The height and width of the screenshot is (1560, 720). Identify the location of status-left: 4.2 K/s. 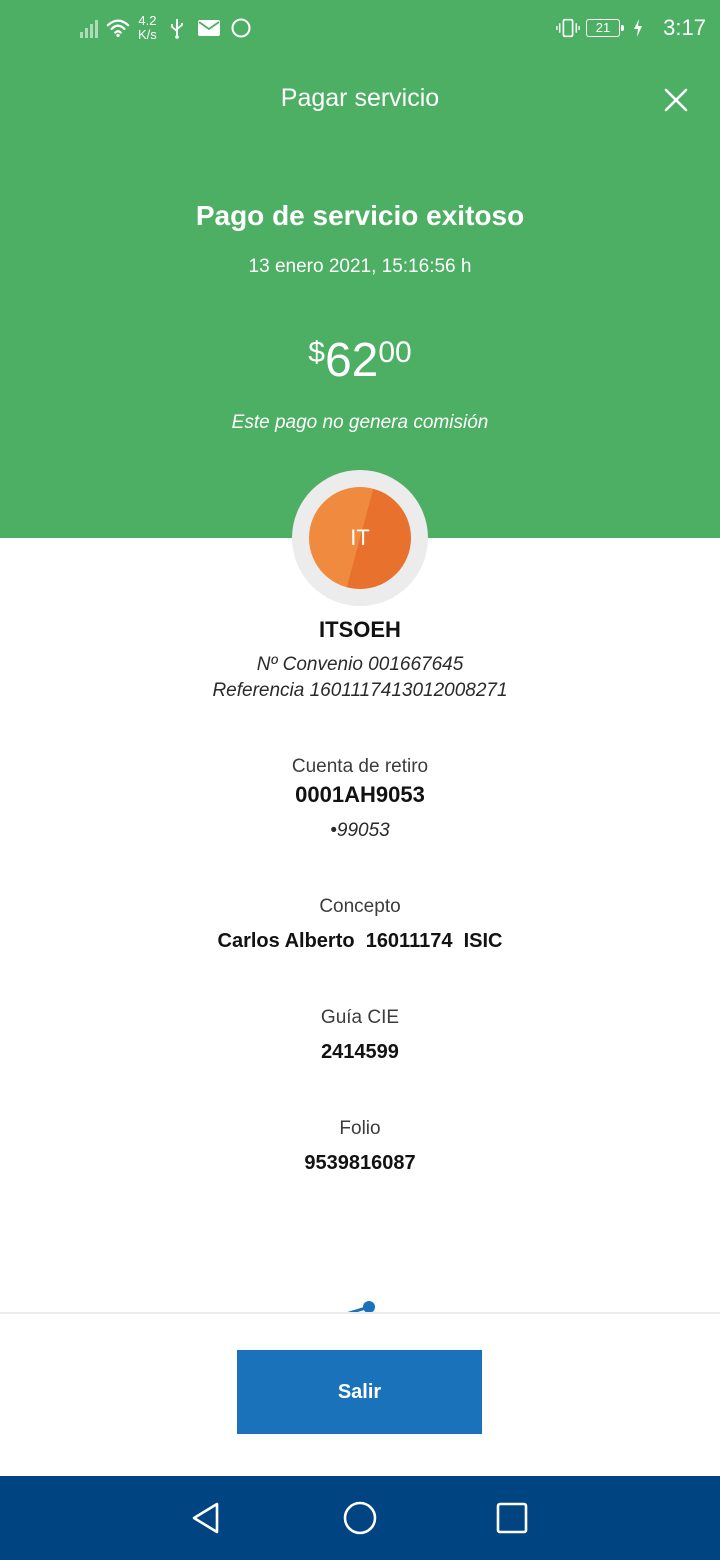
(166, 28).